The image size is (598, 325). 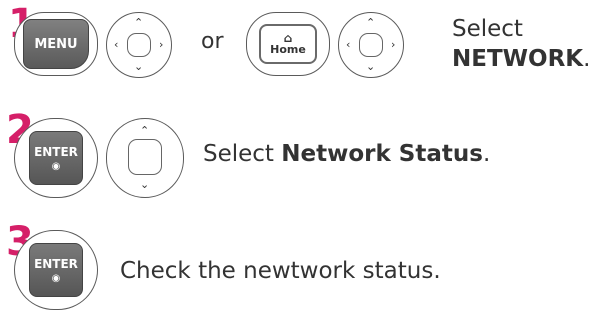 What do you see at coordinates (288, 37) in the screenshot?
I see `home-roof-icon: ⌂` at bounding box center [288, 37].